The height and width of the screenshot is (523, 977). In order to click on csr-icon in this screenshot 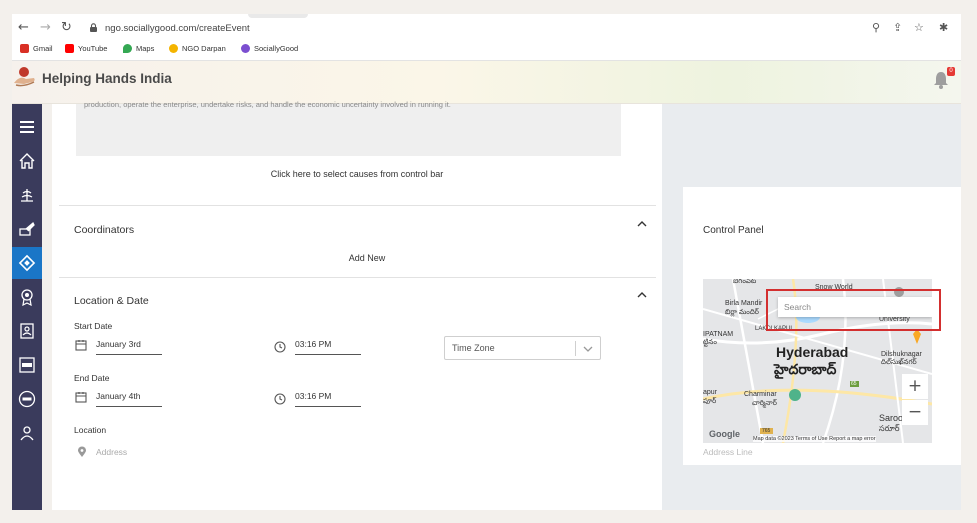, I will do `click(27, 399)`.